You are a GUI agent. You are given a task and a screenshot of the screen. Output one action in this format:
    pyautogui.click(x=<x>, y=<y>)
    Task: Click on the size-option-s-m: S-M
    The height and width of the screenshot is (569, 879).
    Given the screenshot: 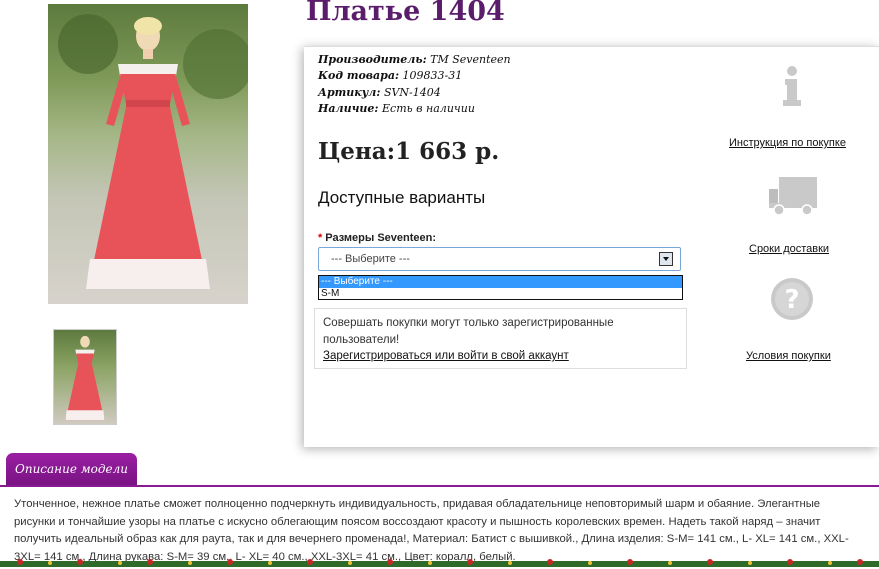 What is the action you would take?
    pyautogui.click(x=500, y=294)
    